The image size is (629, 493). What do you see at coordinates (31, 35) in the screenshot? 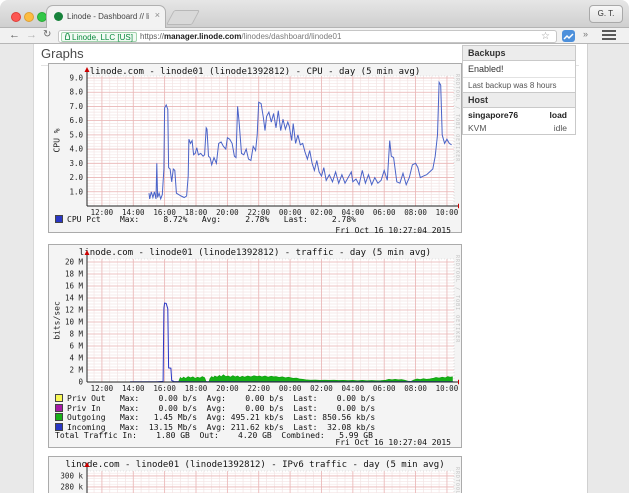
I see `forward-button: →` at bounding box center [31, 35].